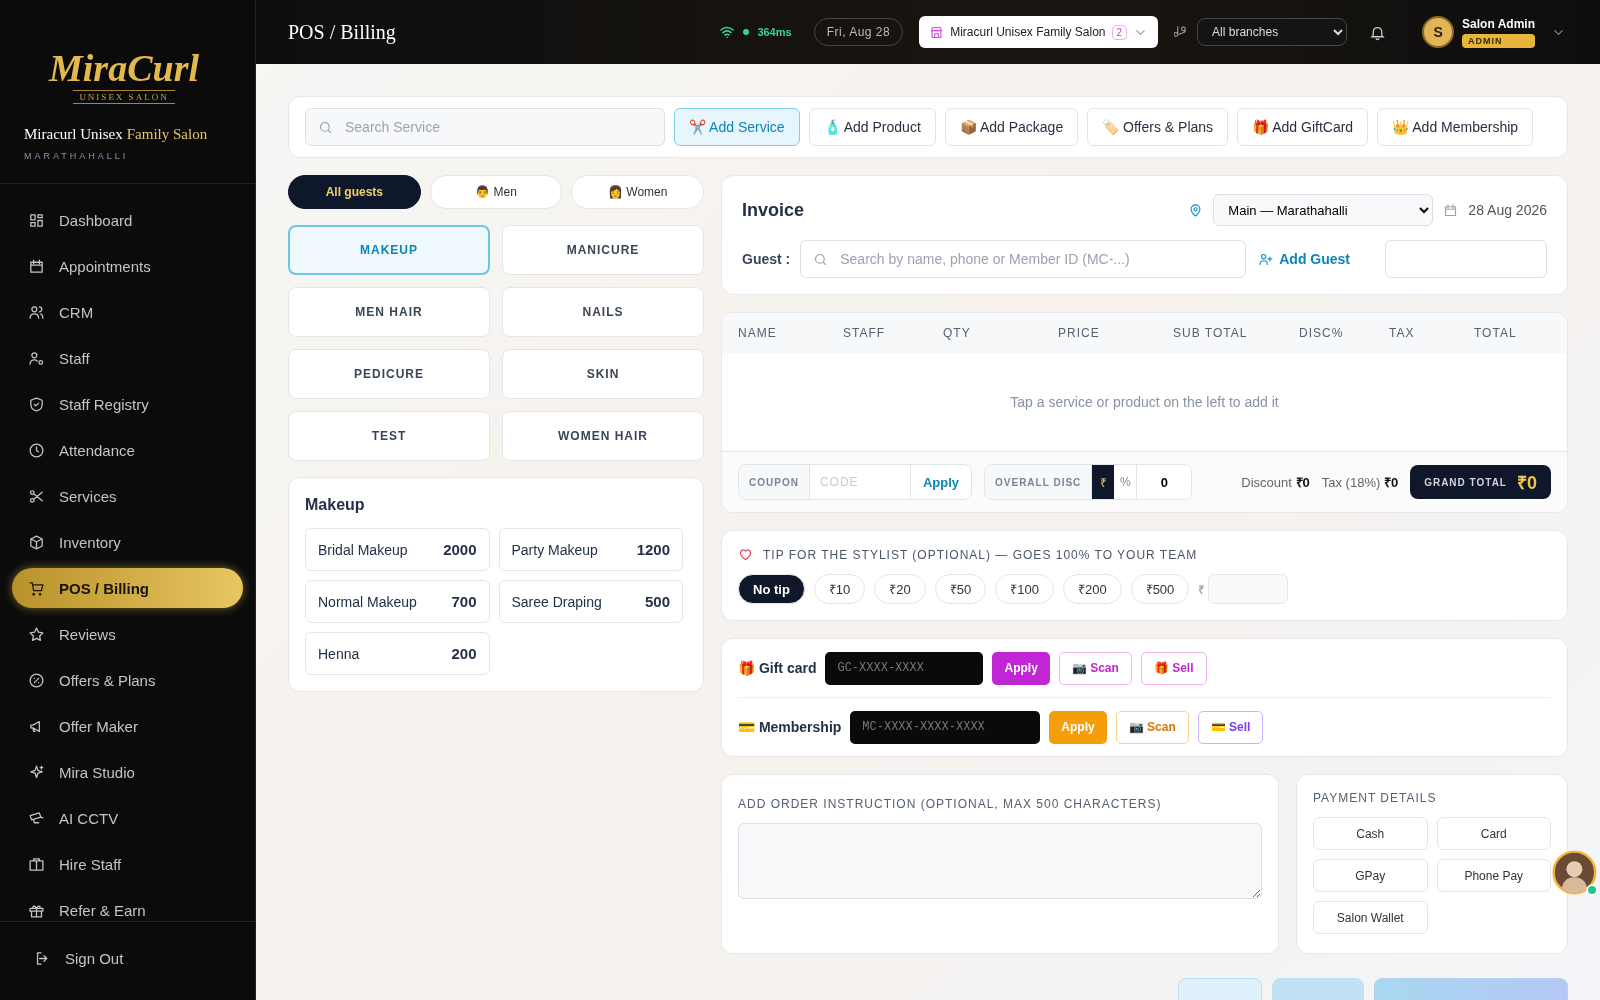 The width and height of the screenshot is (1600, 1000). Describe the element at coordinates (127, 542) in the screenshot. I see `sidebar-item: Inventory` at that location.